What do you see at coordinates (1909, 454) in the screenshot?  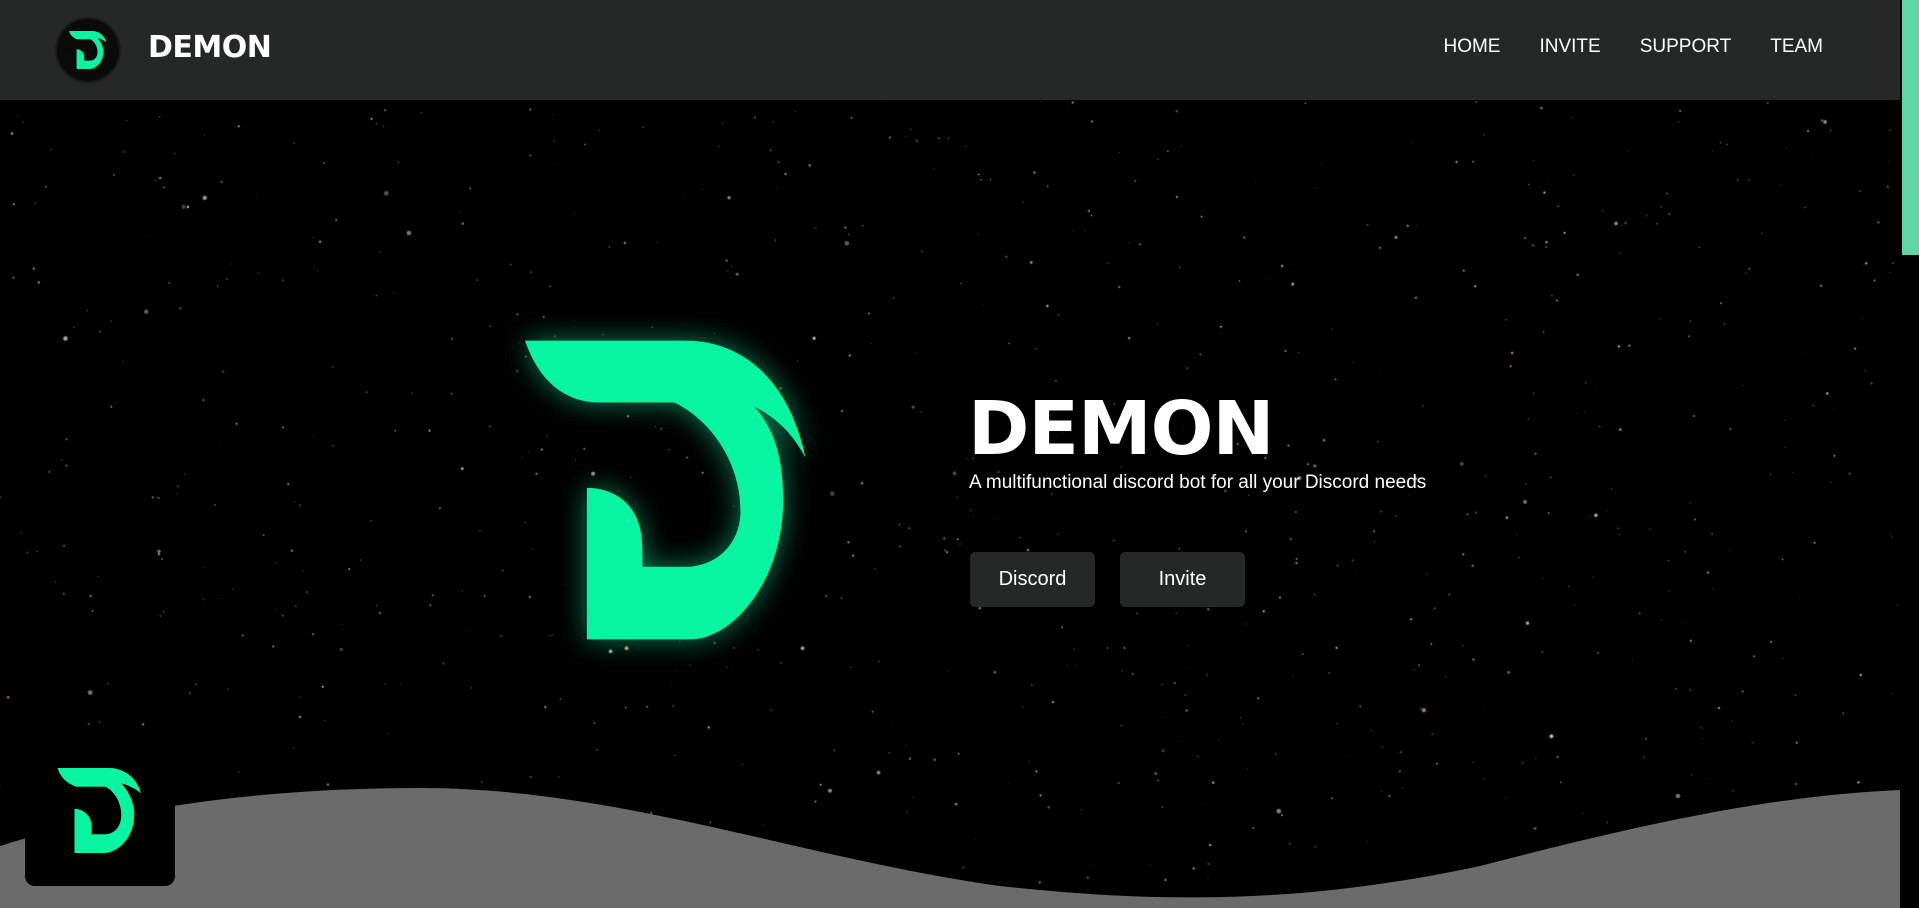 I see `scrollbar` at bounding box center [1909, 454].